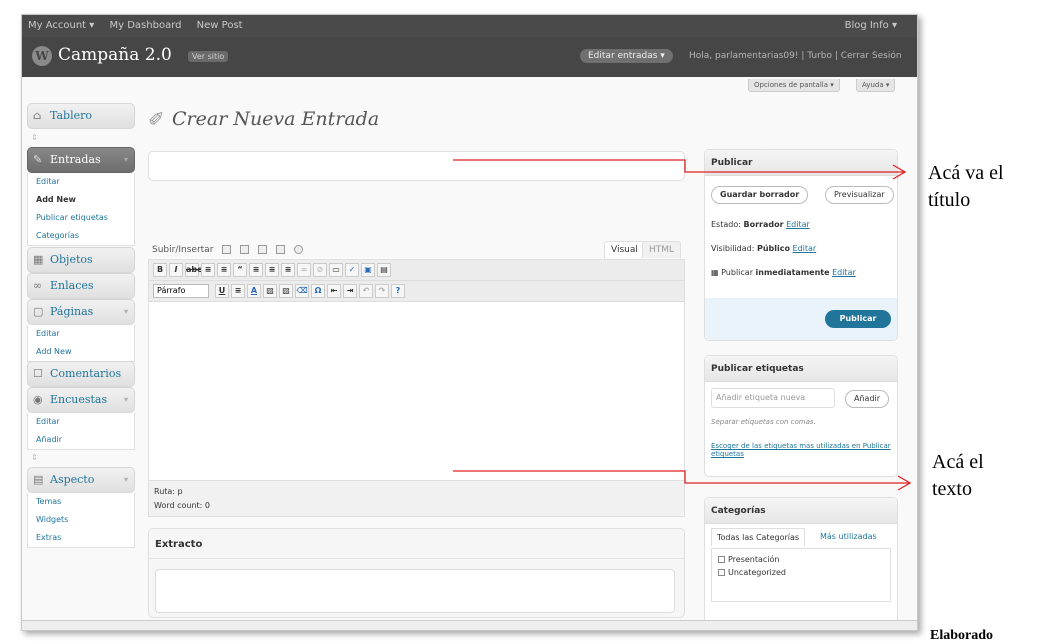  Describe the element at coordinates (958, 475) in the screenshot. I see `annotation-text-note: Acá el texto` at that location.